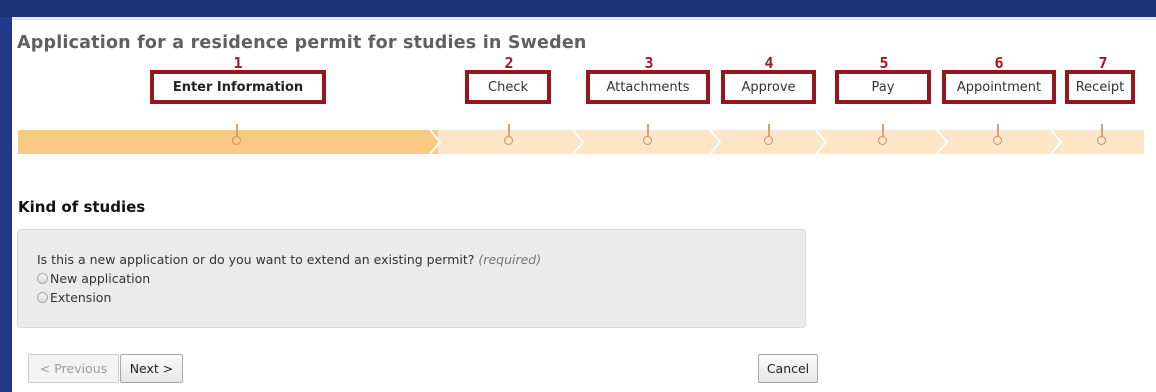 The height and width of the screenshot is (392, 1156). Describe the element at coordinates (82, 207) in the screenshot. I see `section-heading: Kind of studies` at that location.